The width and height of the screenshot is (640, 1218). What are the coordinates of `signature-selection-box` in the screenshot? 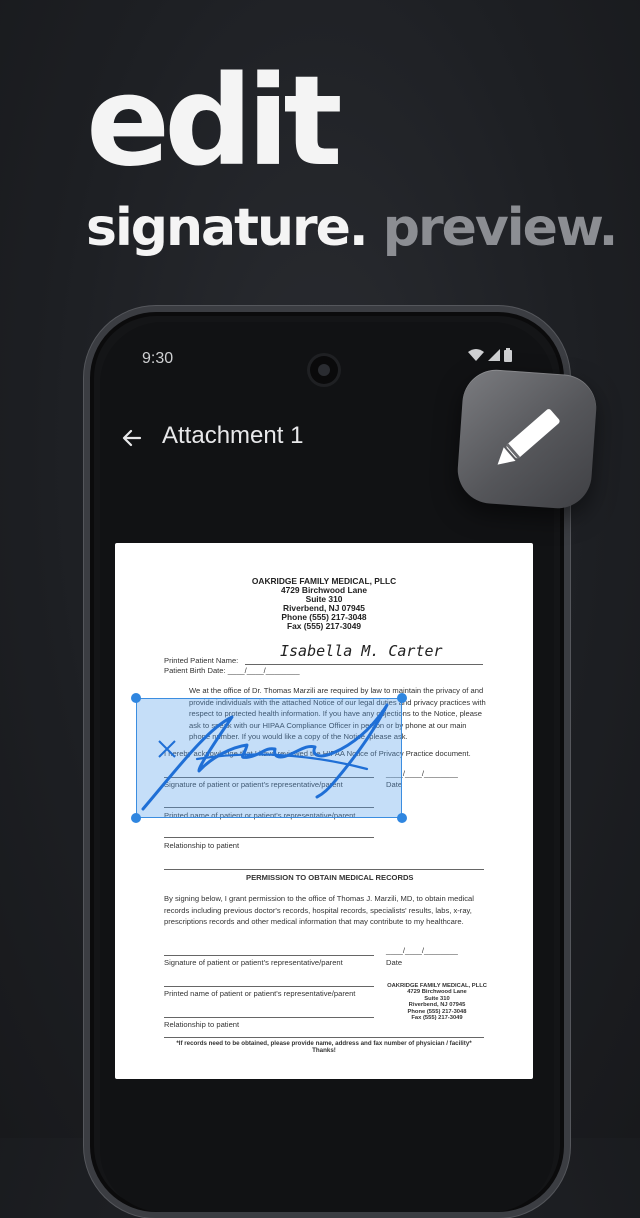 It's located at (269, 758).